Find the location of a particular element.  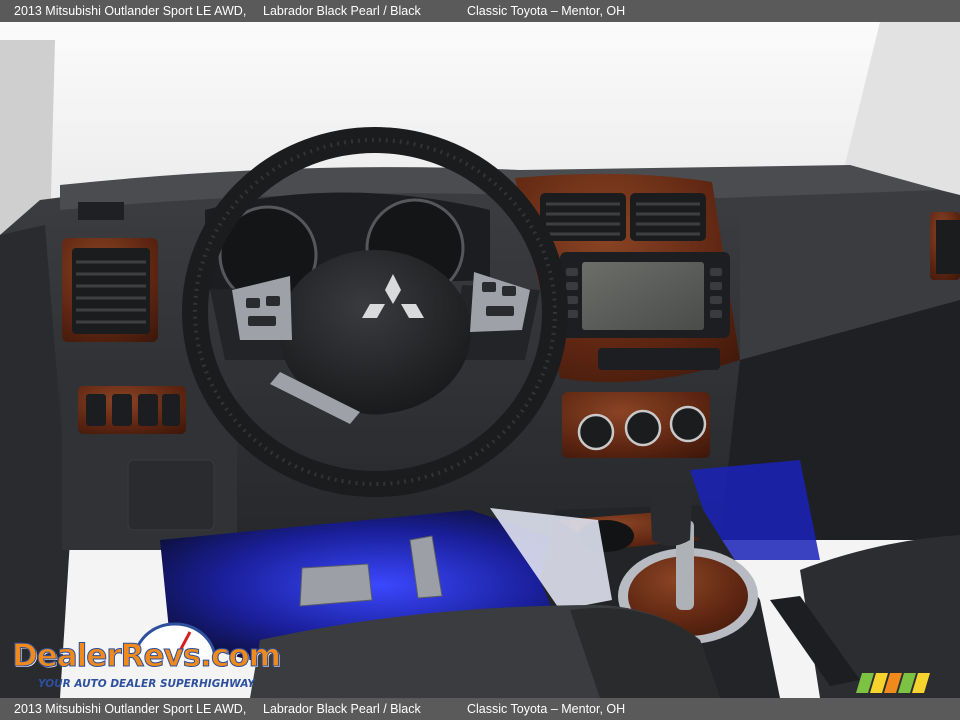

nav-screen is located at coordinates (643, 296).